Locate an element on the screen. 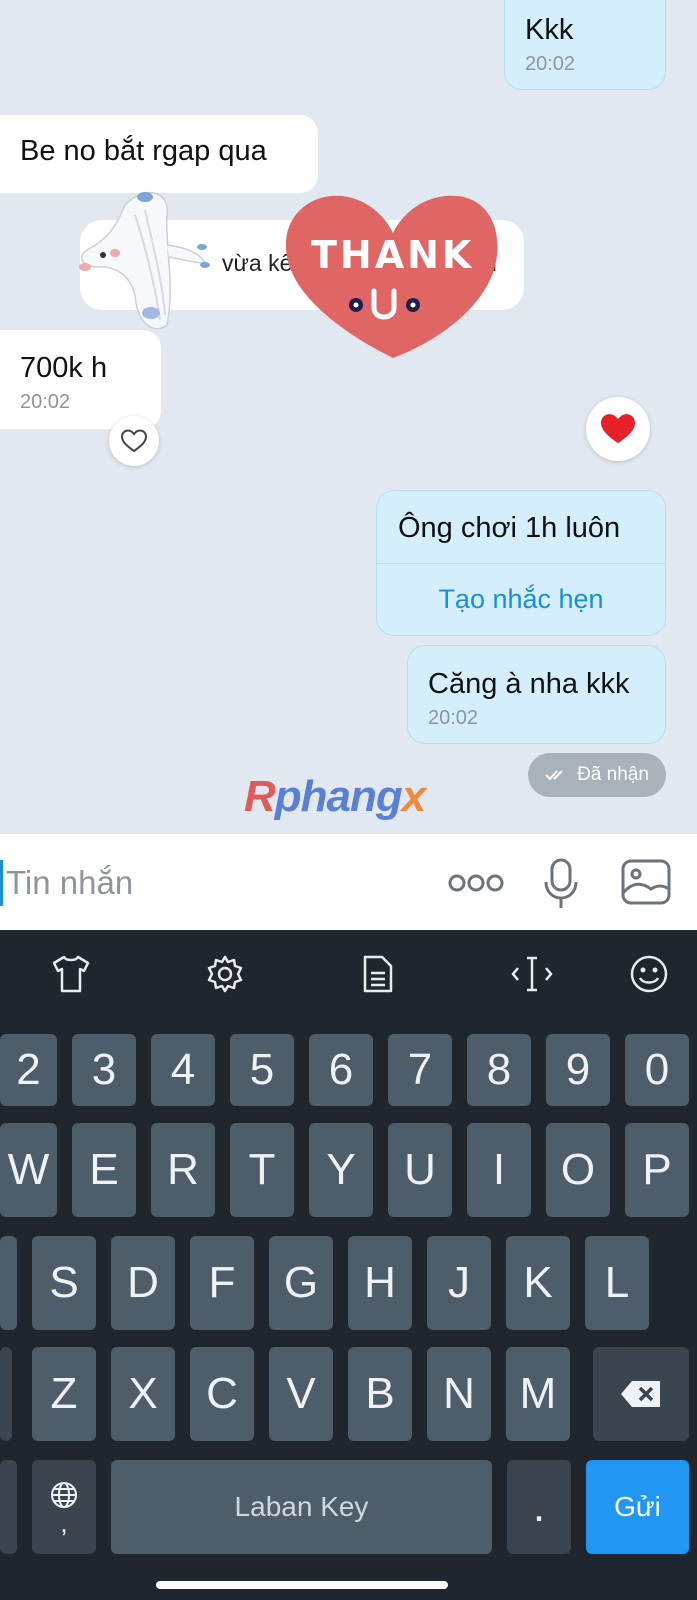 Image resolution: width=697 pixels, height=1600 pixels. comma-label: , is located at coordinates (64, 1523).